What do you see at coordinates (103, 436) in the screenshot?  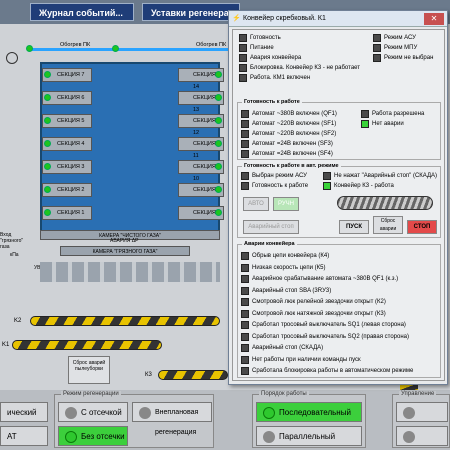 I see `without-cutoff-label: Без отсечки` at bounding box center [103, 436].